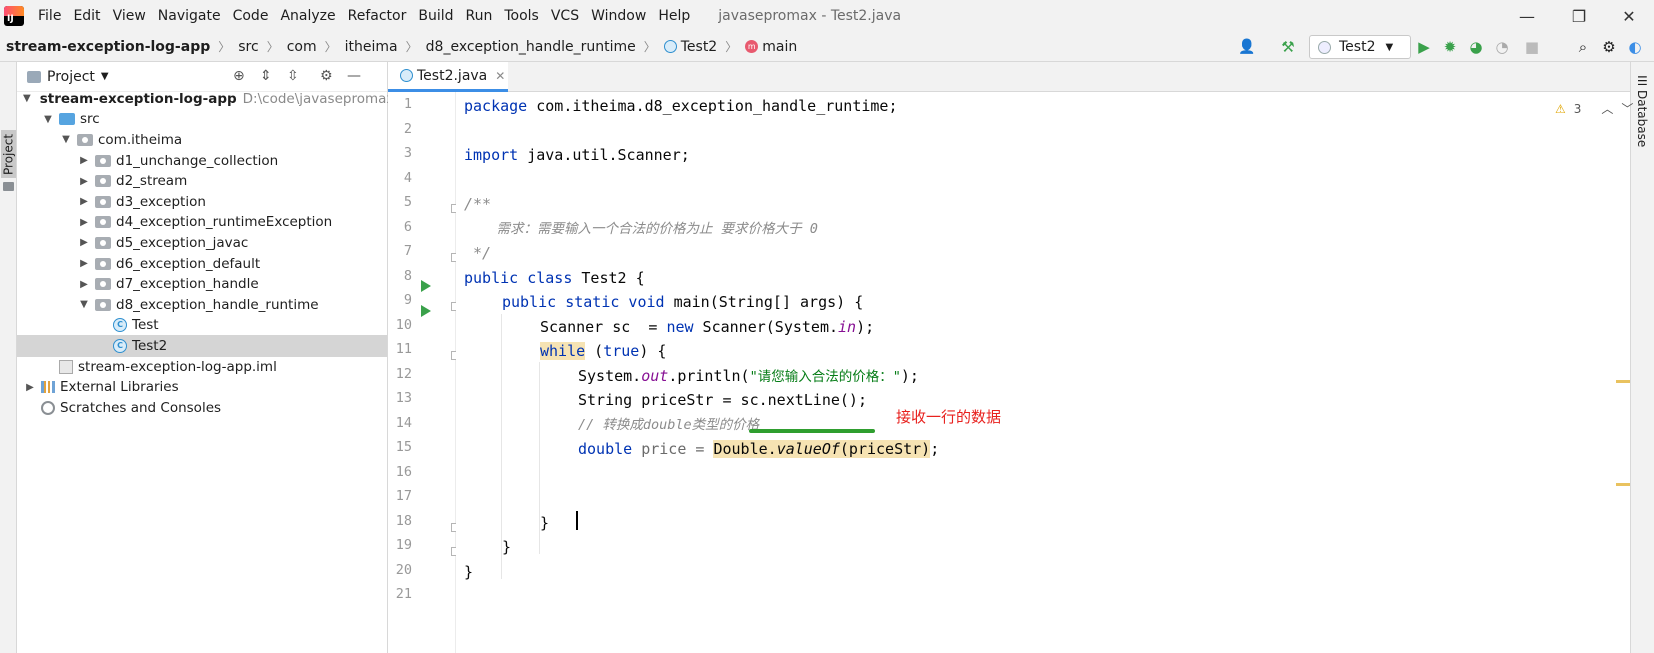 The width and height of the screenshot is (1654, 653). Describe the element at coordinates (202, 346) in the screenshot. I see `tree-item-class-selected: C Test2` at that location.